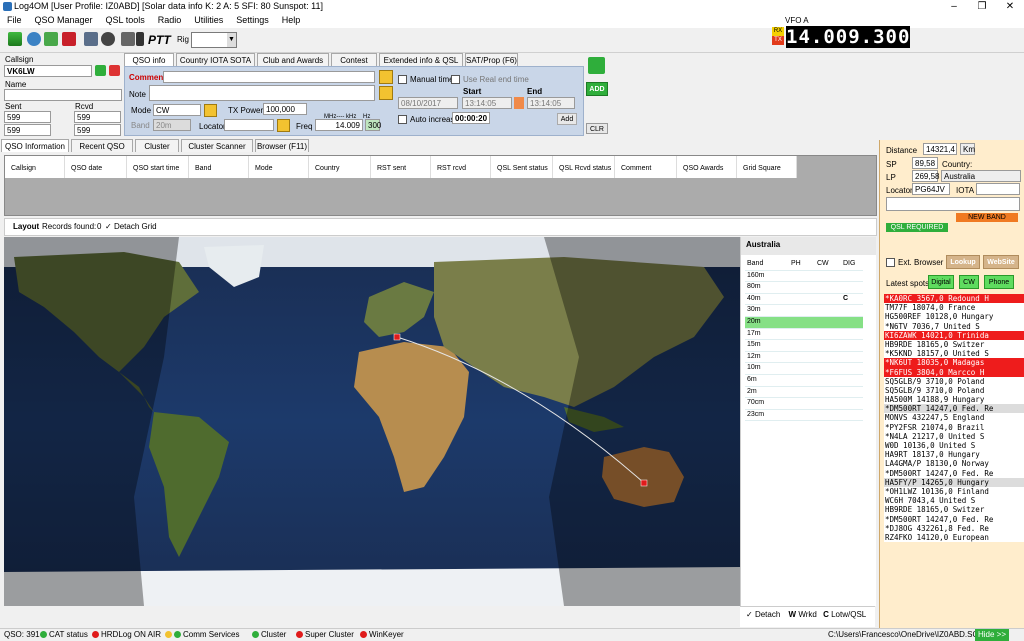  What do you see at coordinates (999, 282) in the screenshot?
I see `phone-filter-button: Phone` at bounding box center [999, 282].